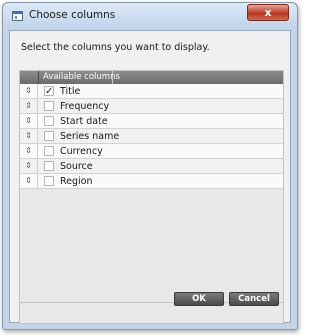 This screenshot has width=320, height=335. What do you see at coordinates (49, 151) in the screenshot?
I see `checkbox-currency: ✓` at bounding box center [49, 151].